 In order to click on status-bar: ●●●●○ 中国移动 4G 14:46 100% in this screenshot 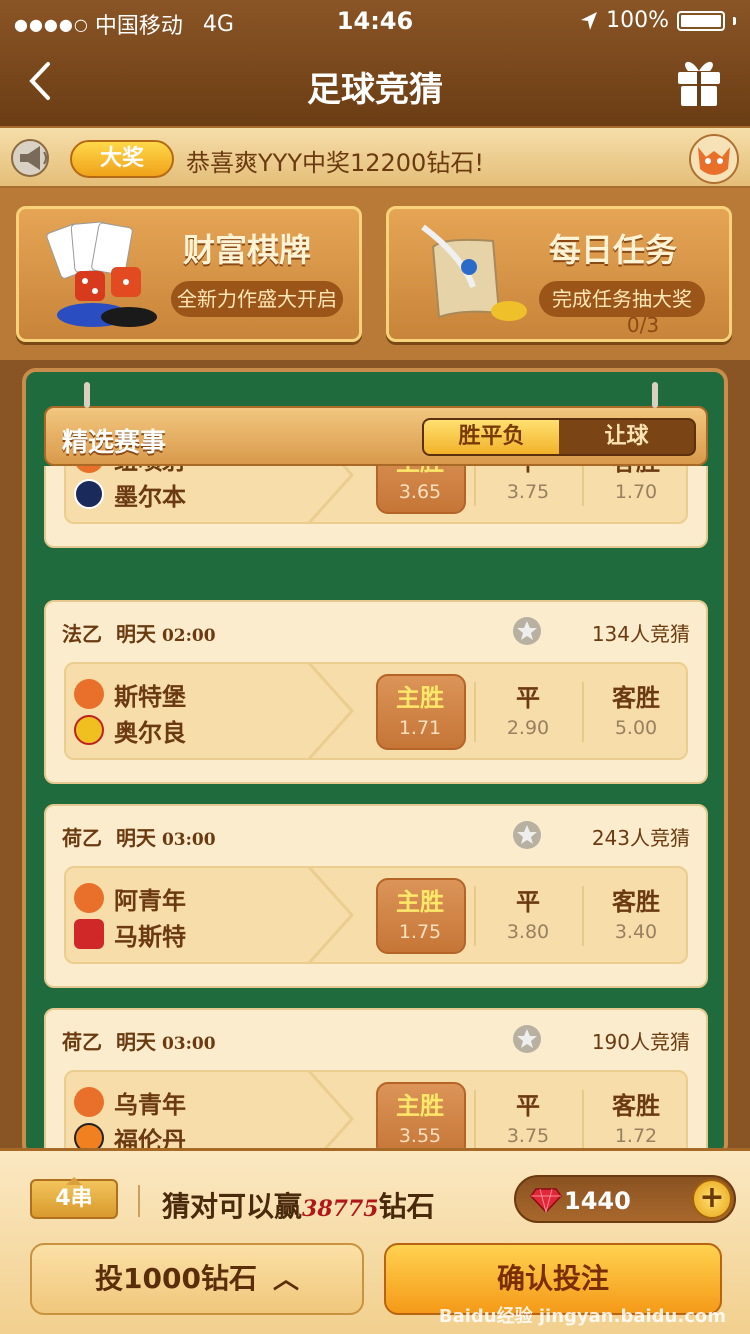, I will do `click(375, 20)`.